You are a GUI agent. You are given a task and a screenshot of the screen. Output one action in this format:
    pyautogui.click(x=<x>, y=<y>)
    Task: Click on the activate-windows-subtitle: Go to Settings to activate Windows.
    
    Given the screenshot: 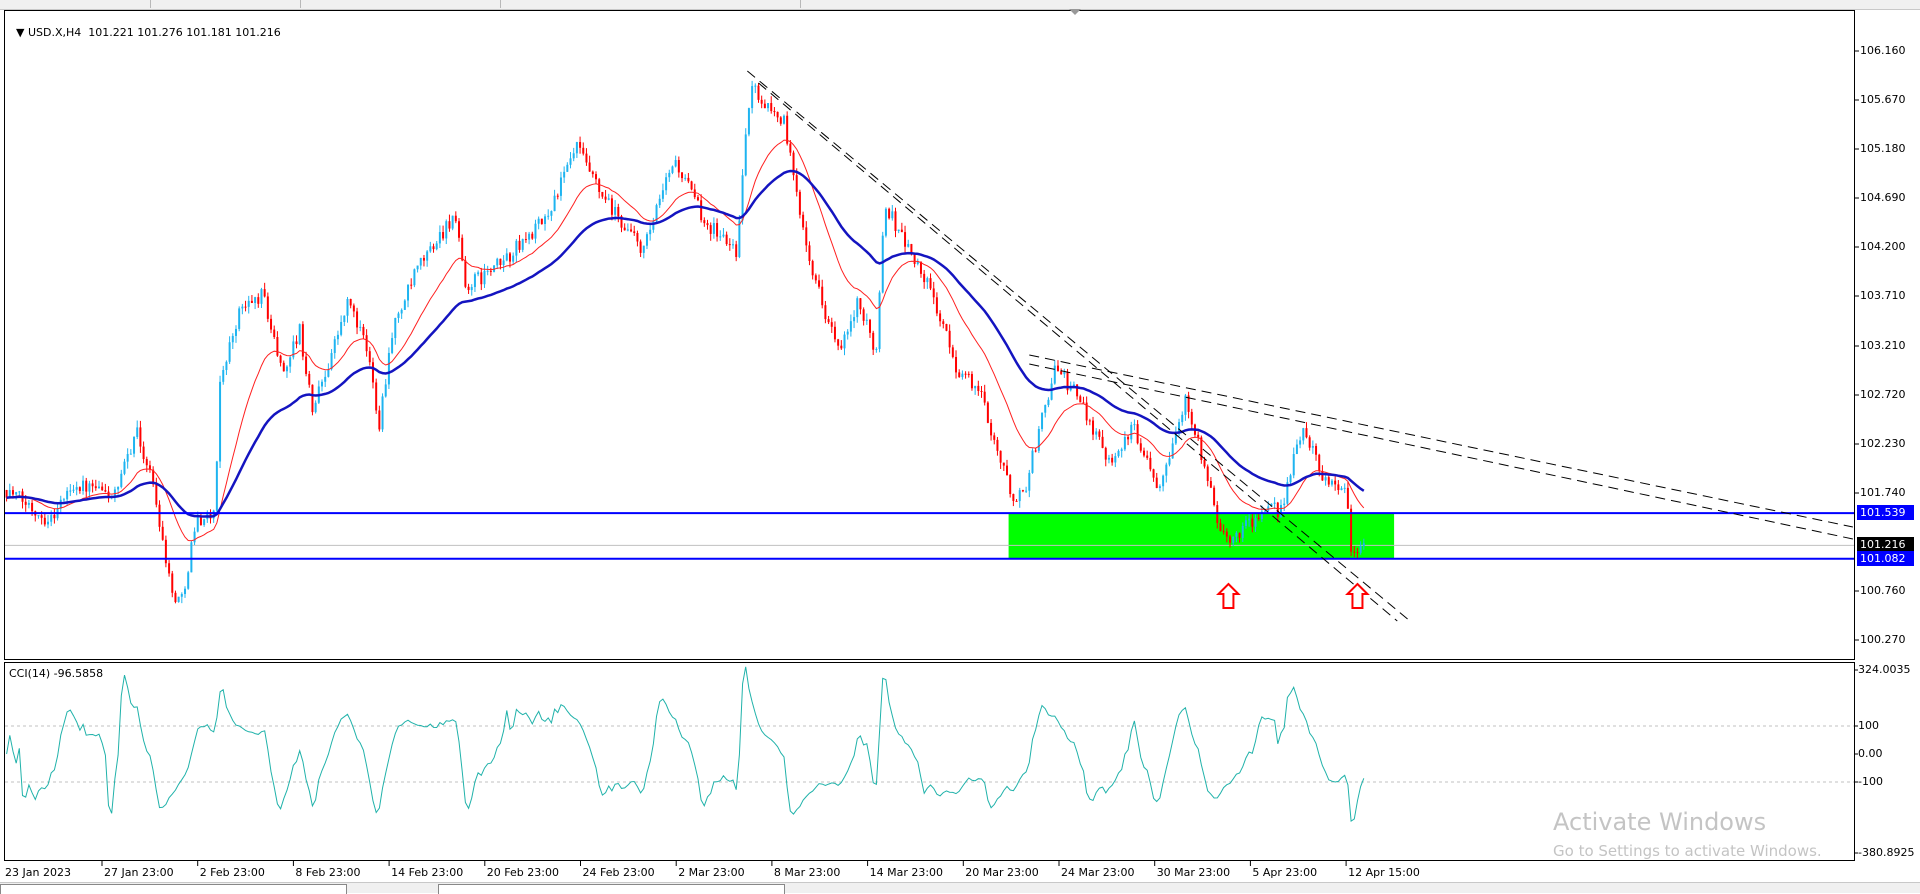 What is the action you would take?
    pyautogui.click(x=1687, y=851)
    